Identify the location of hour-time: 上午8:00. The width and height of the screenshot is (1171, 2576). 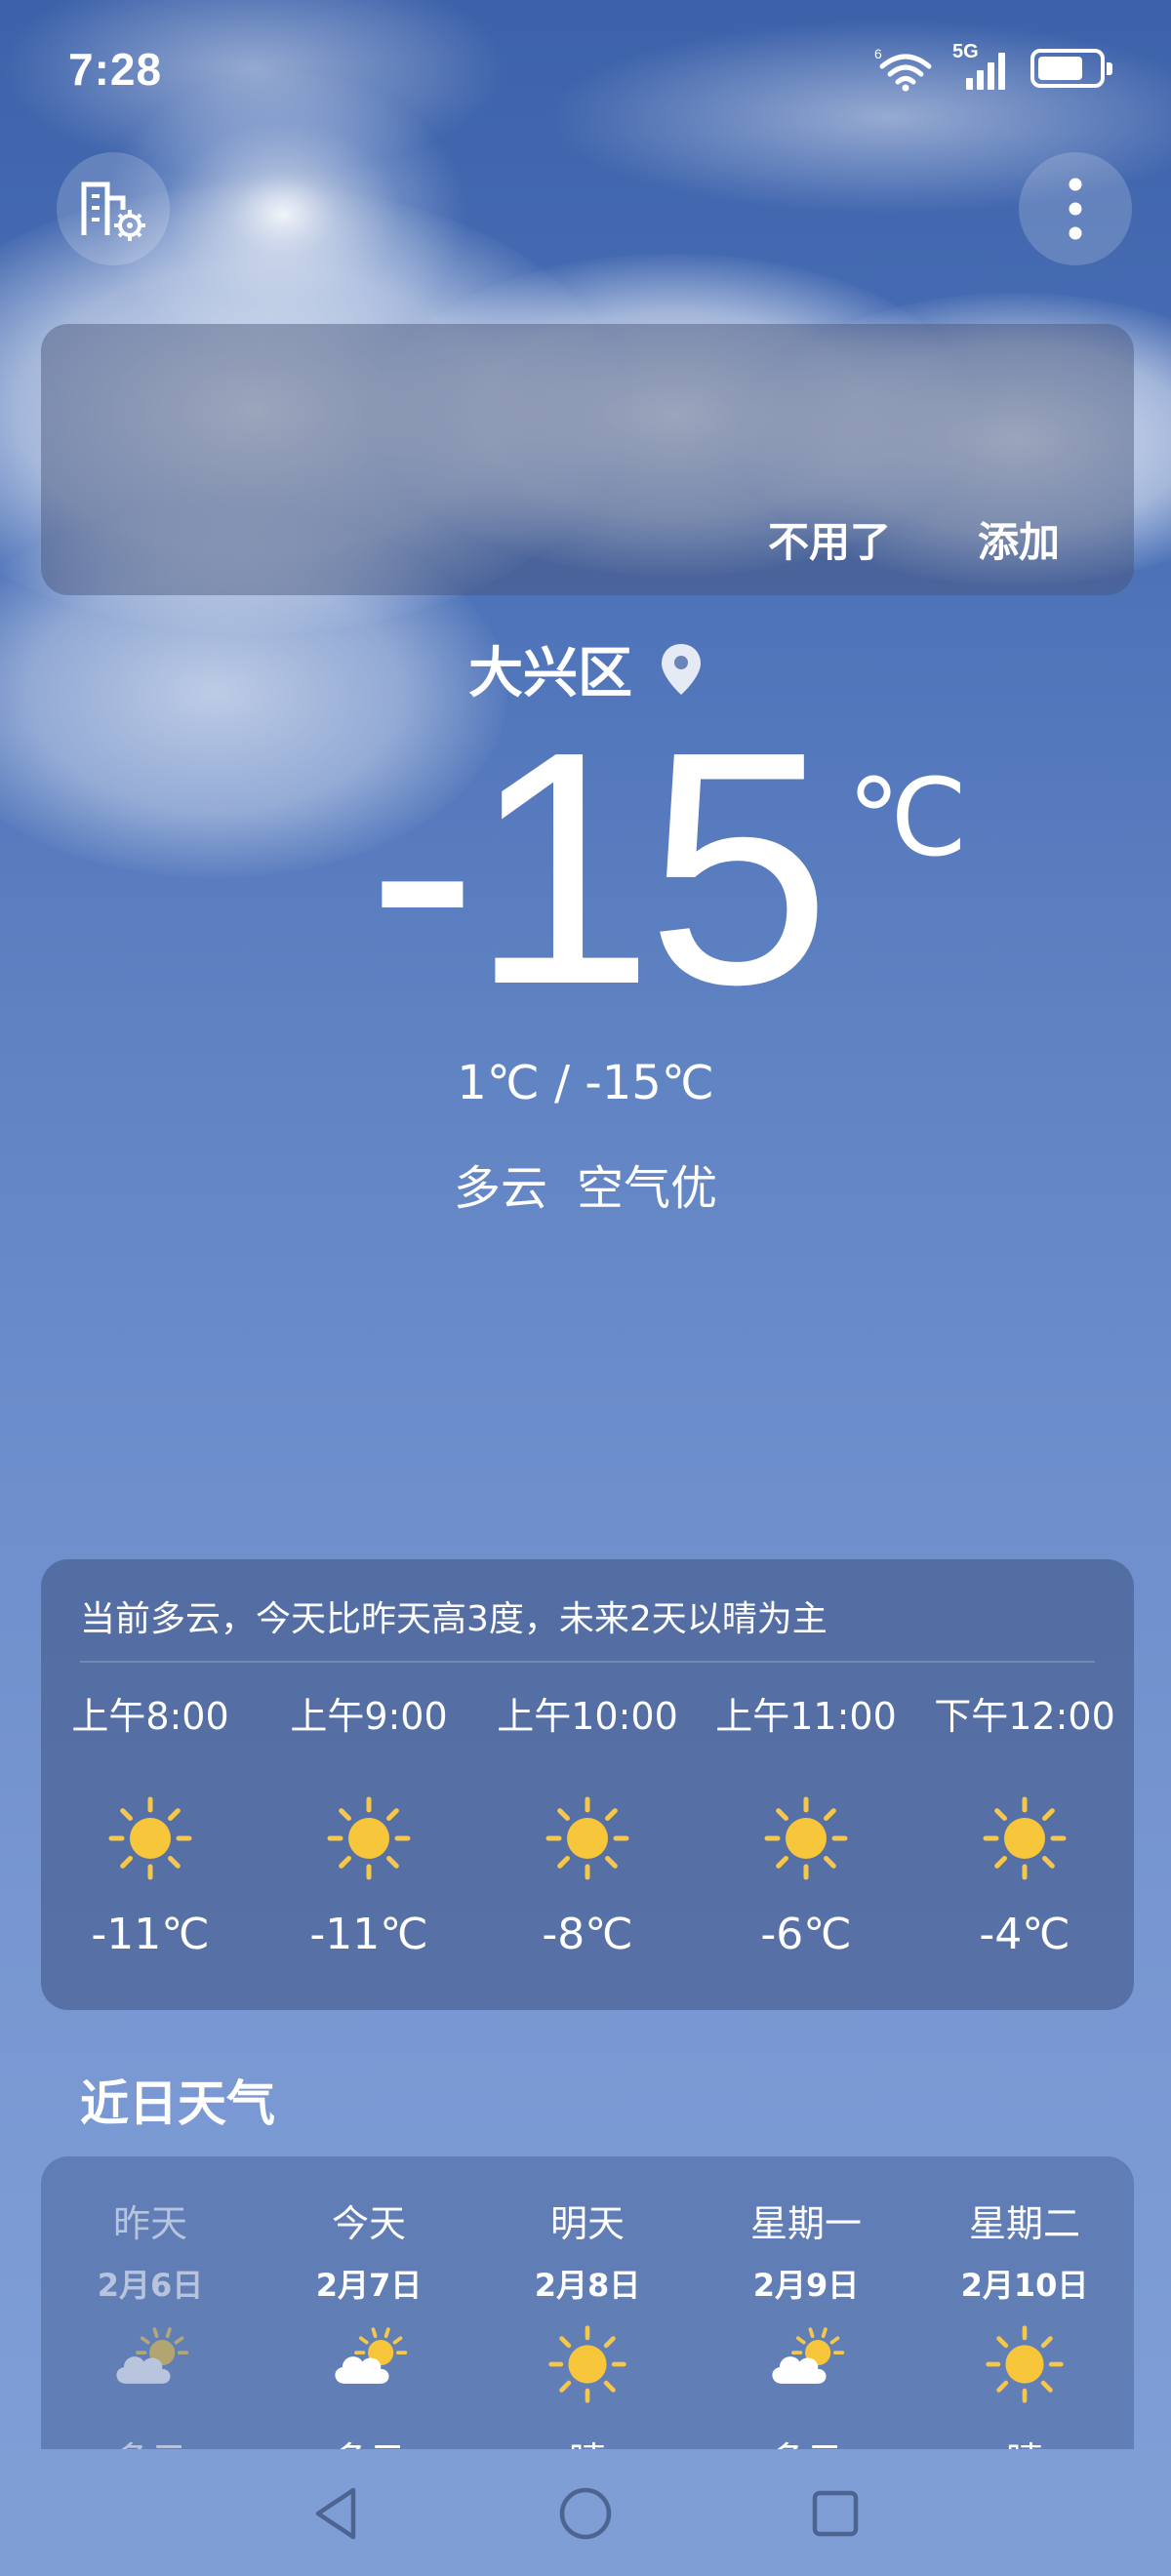
(150, 1716).